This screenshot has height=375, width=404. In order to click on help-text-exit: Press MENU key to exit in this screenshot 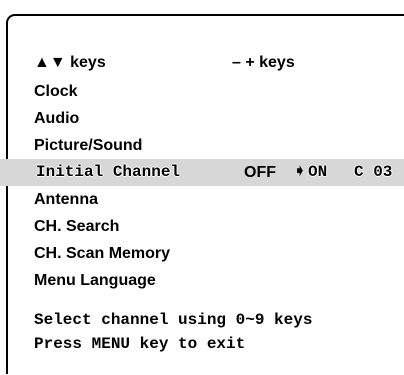, I will do `click(140, 344)`.